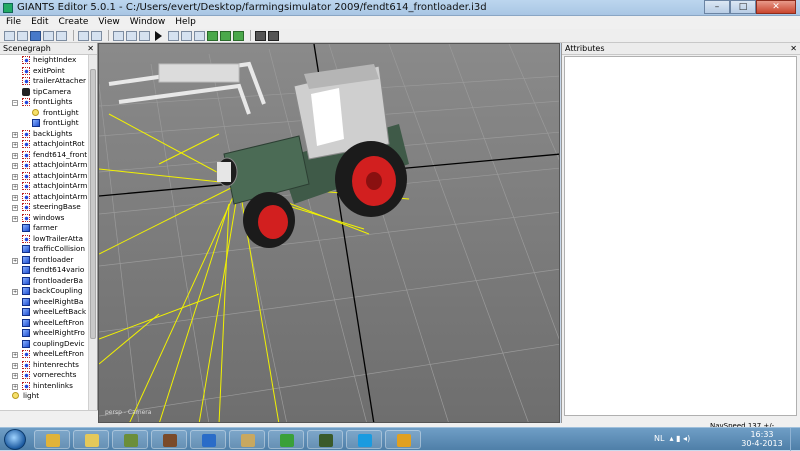 This screenshot has width=800, height=451. I want to click on menu-create: Create, so click(74, 22).